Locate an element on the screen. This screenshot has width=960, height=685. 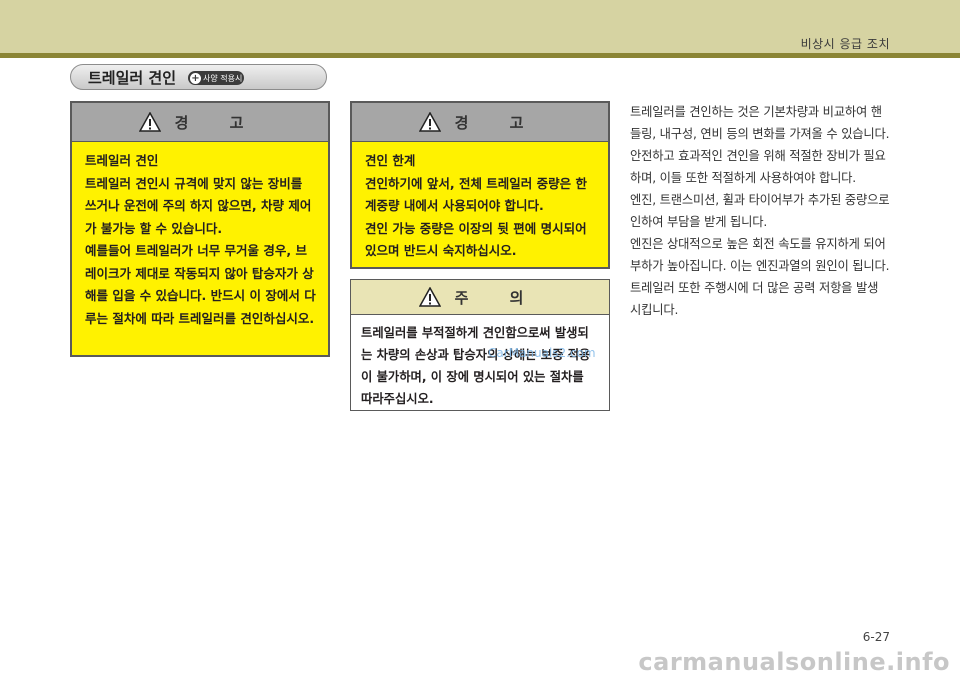
warning-paragraph: 견인 가능 중량은 이장의 뒷 편에 명시되어 있으며 반드시 숙지하십시오. is located at coordinates (476, 239).